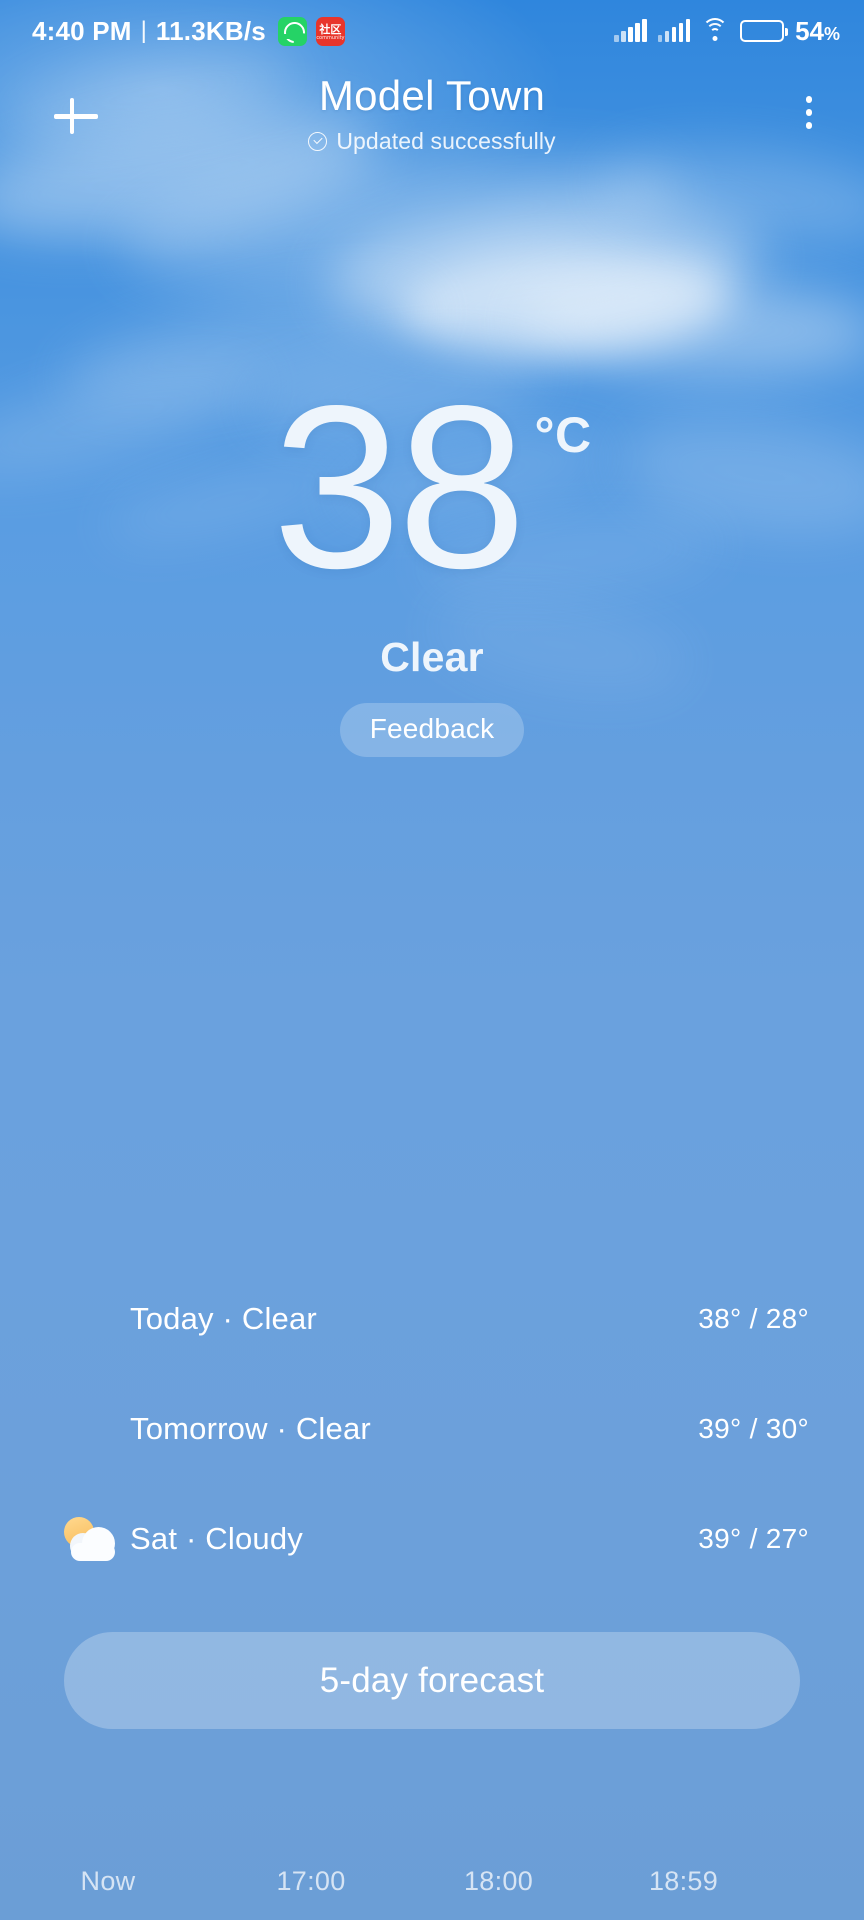 The width and height of the screenshot is (864, 1920). I want to click on hourly-forecast-strip: Now 17:00 18:00 18:59, so click(432, 1893).